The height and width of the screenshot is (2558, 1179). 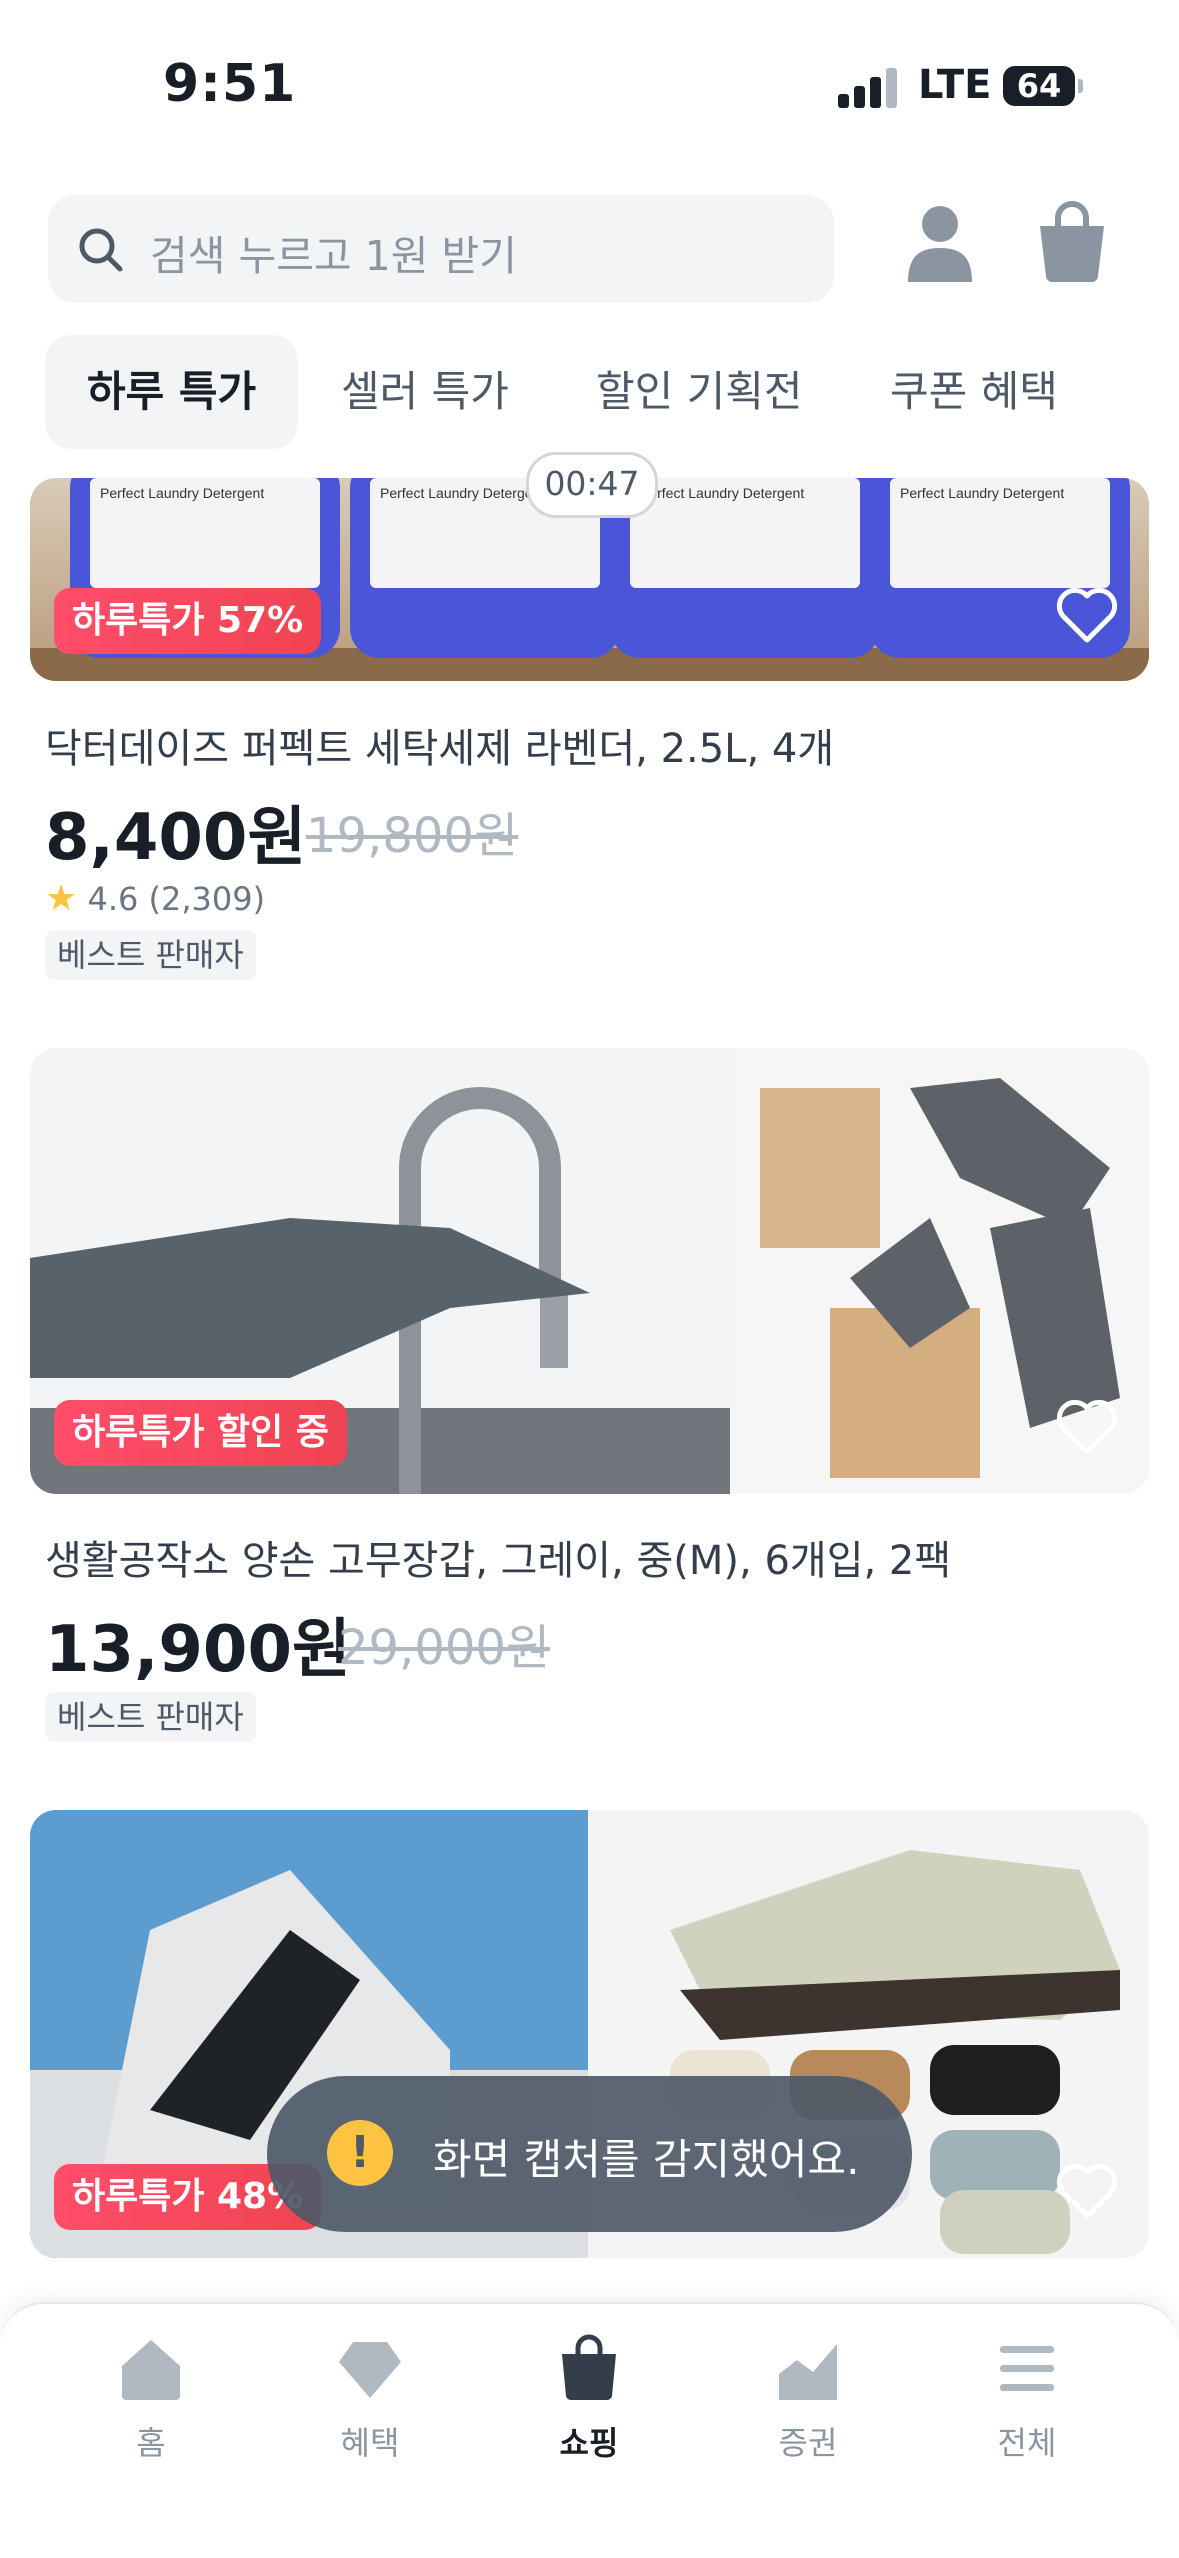 I want to click on rating-value: 4.6, so click(x=113, y=899).